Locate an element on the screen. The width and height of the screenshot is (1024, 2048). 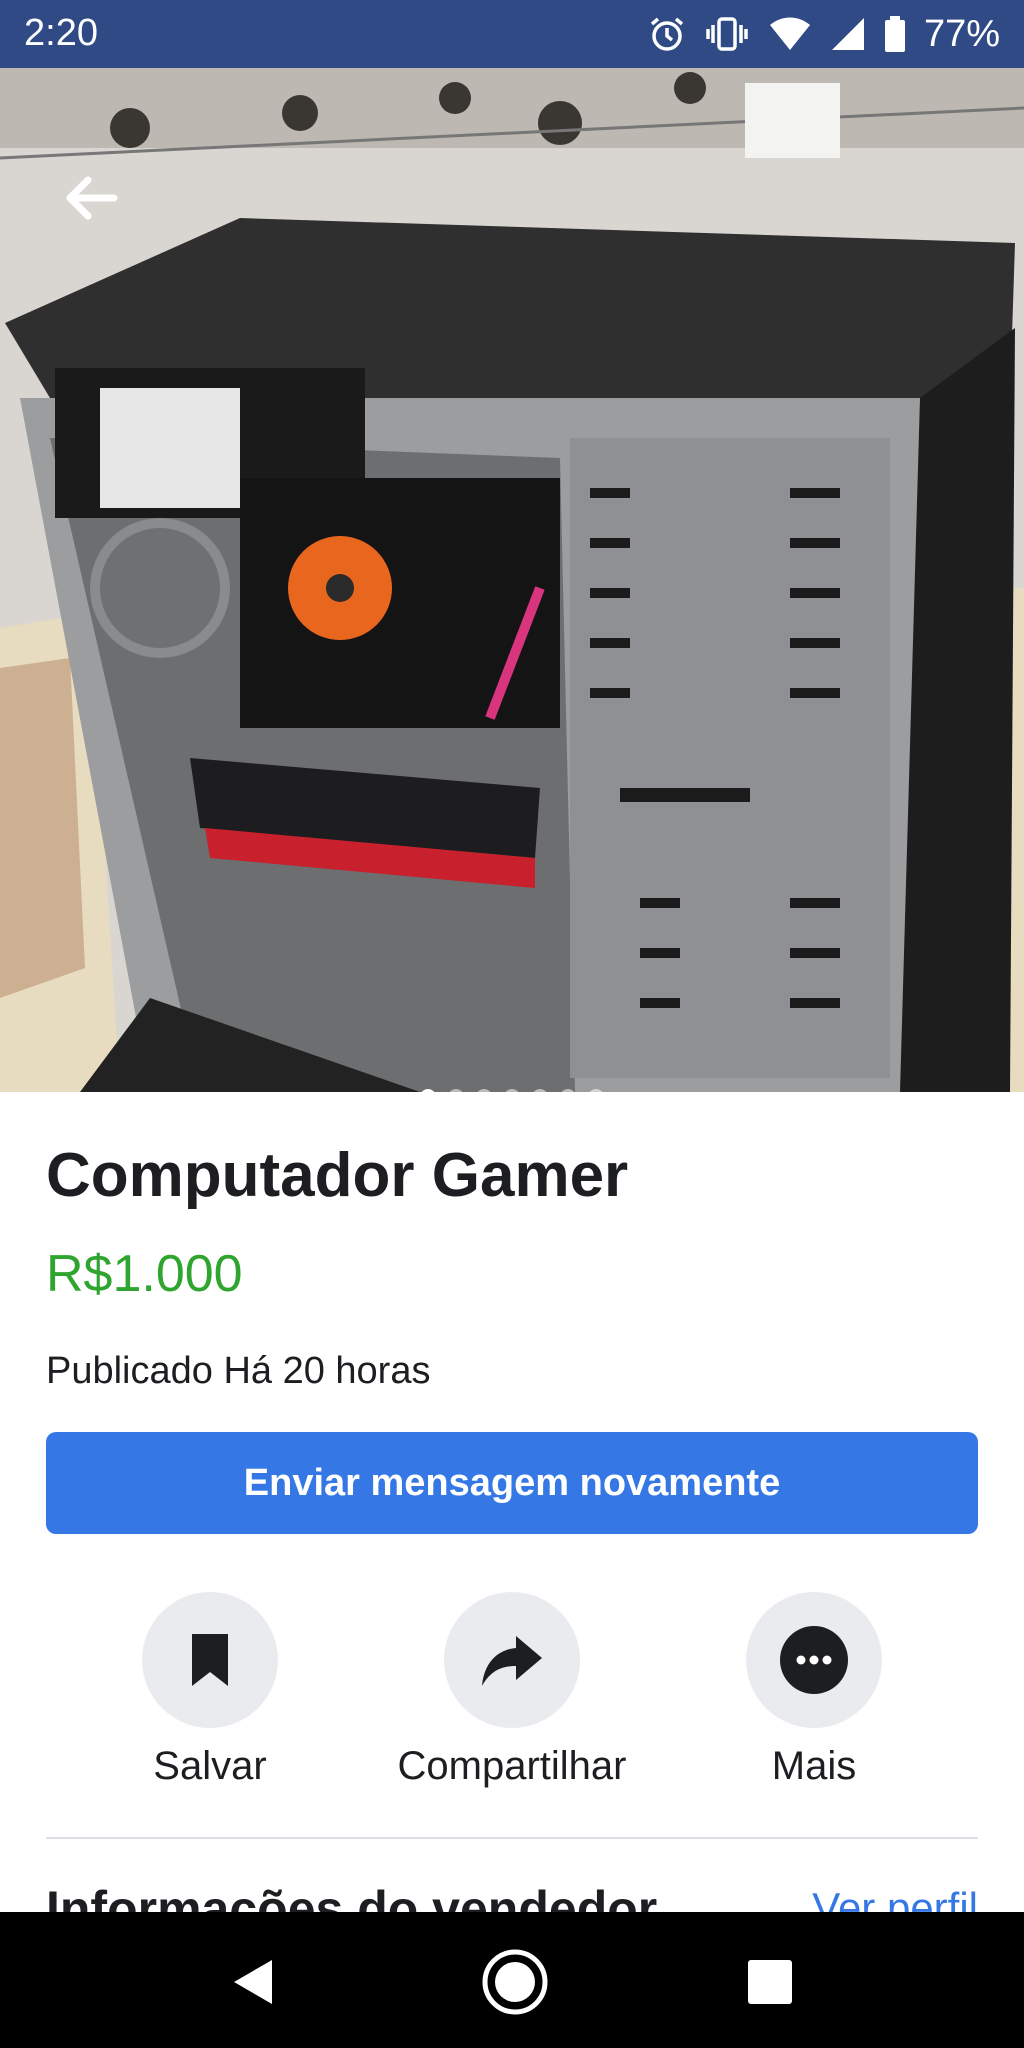
system-navigation-bar is located at coordinates (512, 1980).